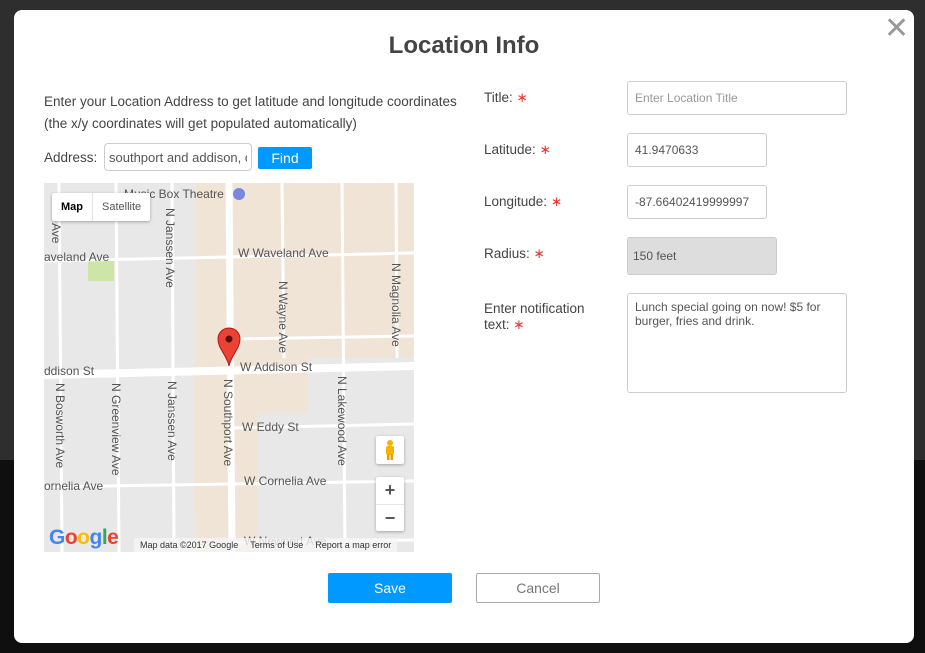 The width and height of the screenshot is (925, 653). I want to click on title-label: Title: ∗, so click(506, 98).